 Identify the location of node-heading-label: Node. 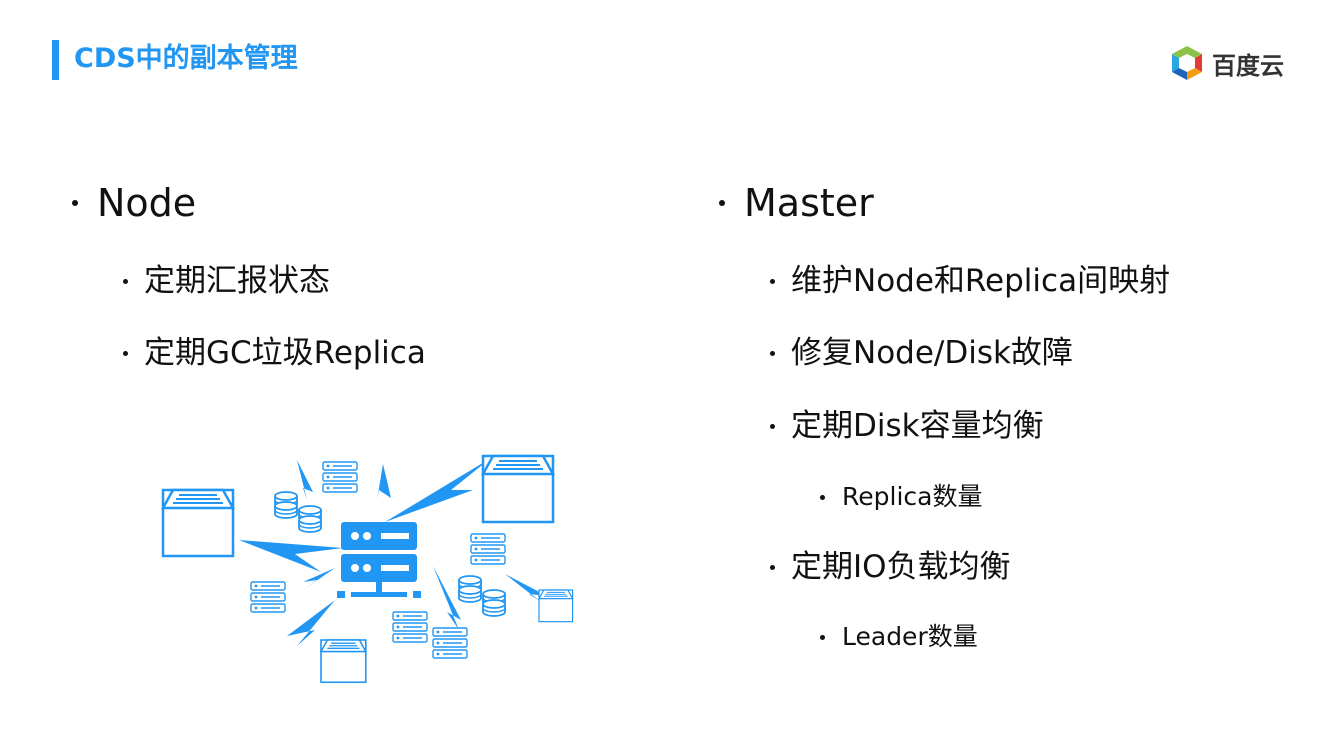
(147, 203).